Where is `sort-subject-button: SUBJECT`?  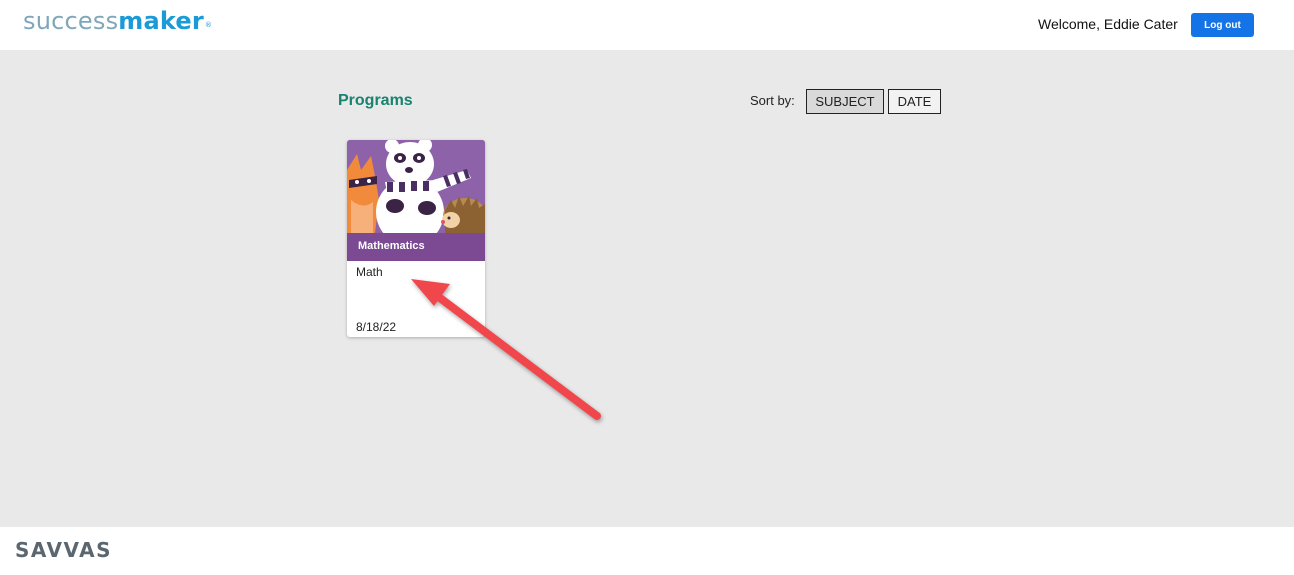
sort-subject-button: SUBJECT is located at coordinates (845, 101).